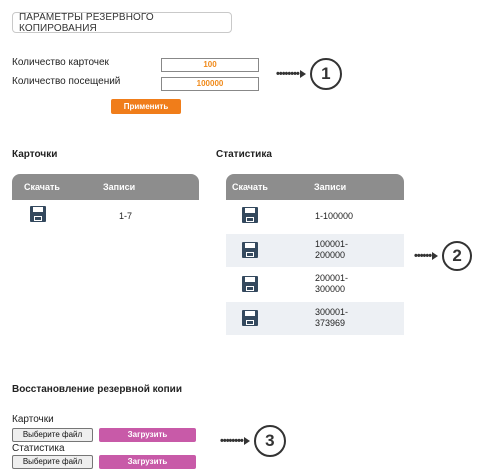  Describe the element at coordinates (334, 216) in the screenshot. I see `stats-records-value: 1-100000` at that location.